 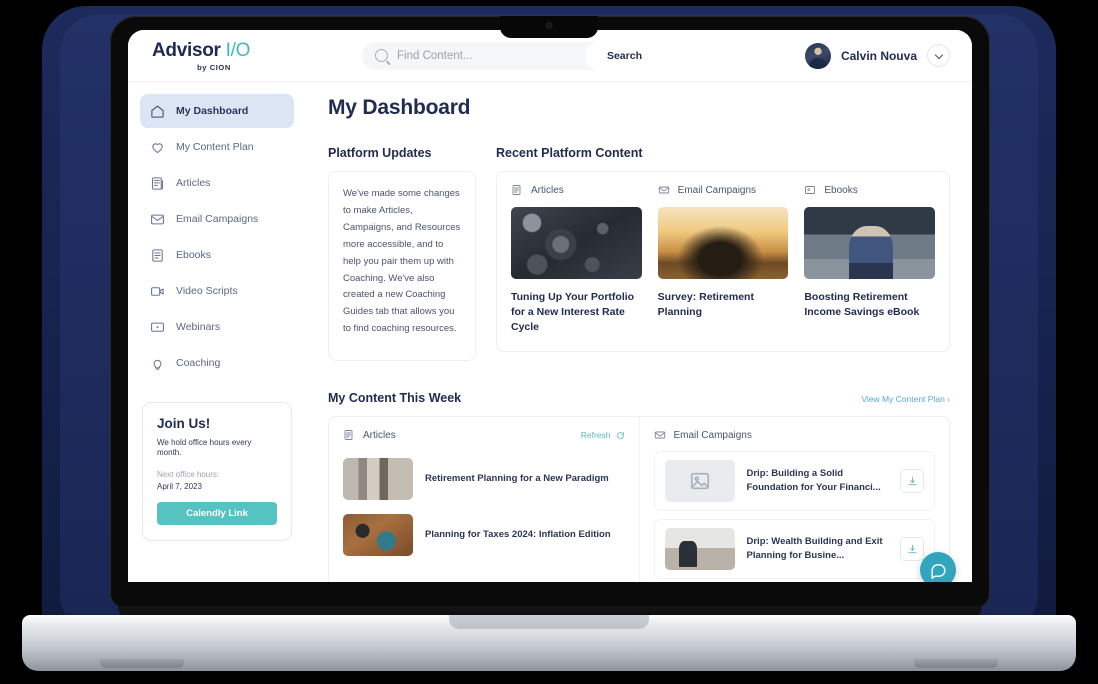 What do you see at coordinates (157, 291) in the screenshot?
I see `video-icon` at bounding box center [157, 291].